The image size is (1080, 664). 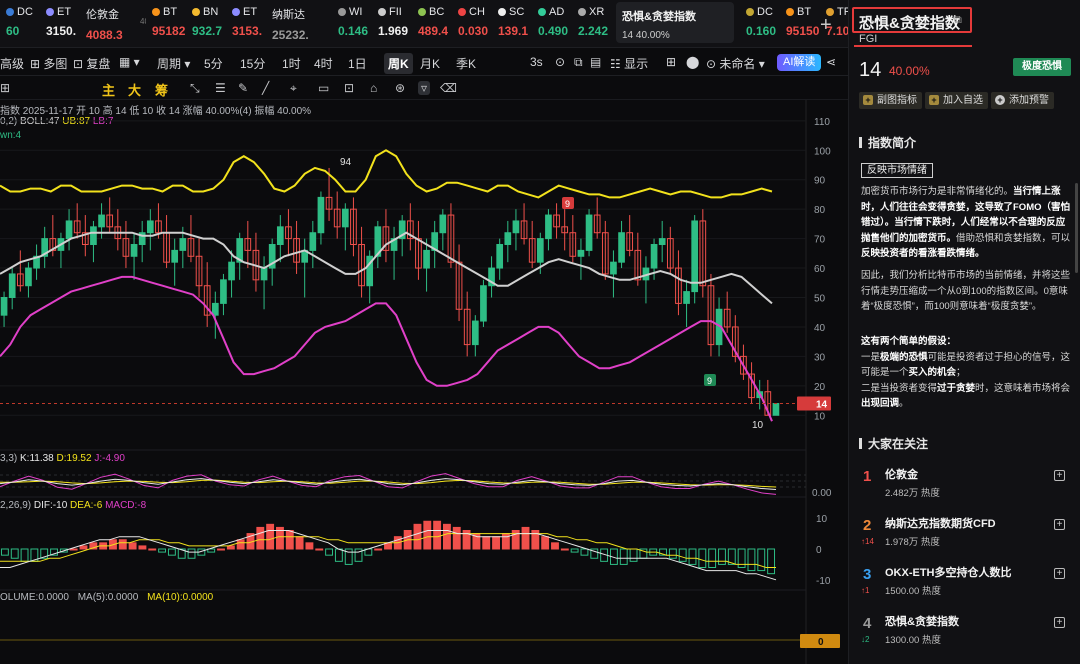 I want to click on ticker-symbol: XR, so click(x=597, y=12).